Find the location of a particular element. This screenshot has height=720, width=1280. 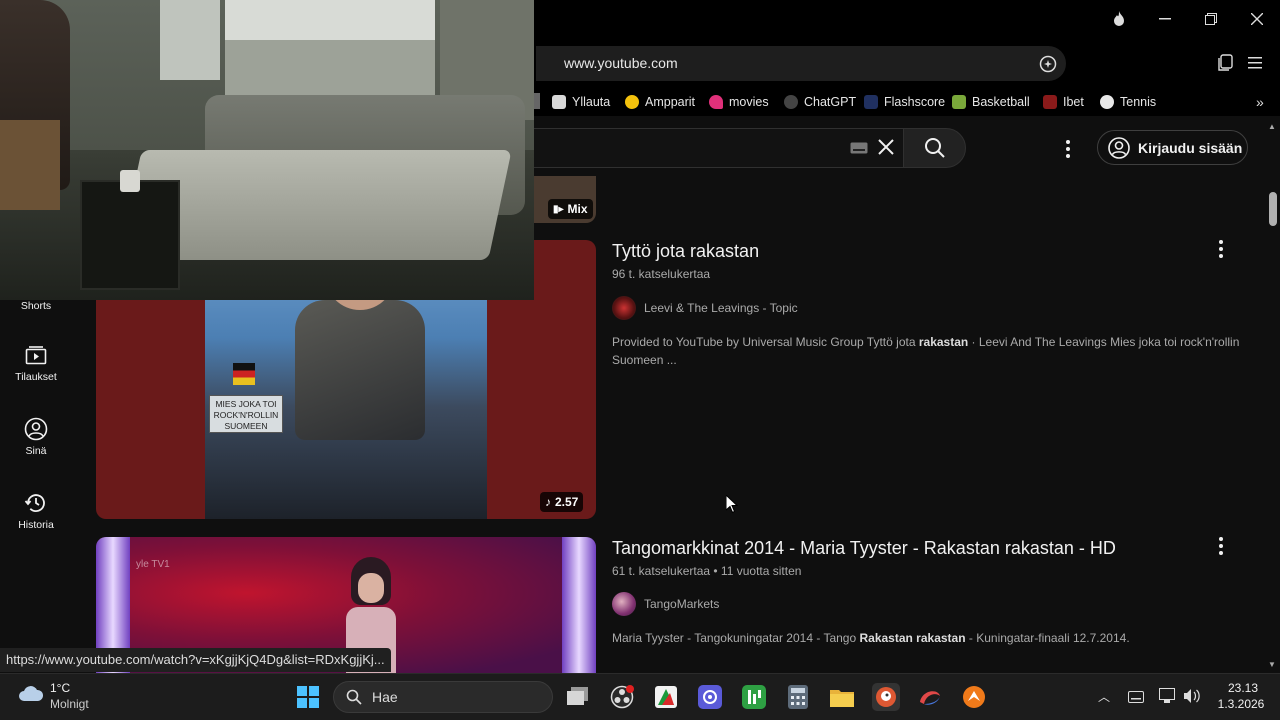

upper-cabinets is located at coordinates (330, 20).